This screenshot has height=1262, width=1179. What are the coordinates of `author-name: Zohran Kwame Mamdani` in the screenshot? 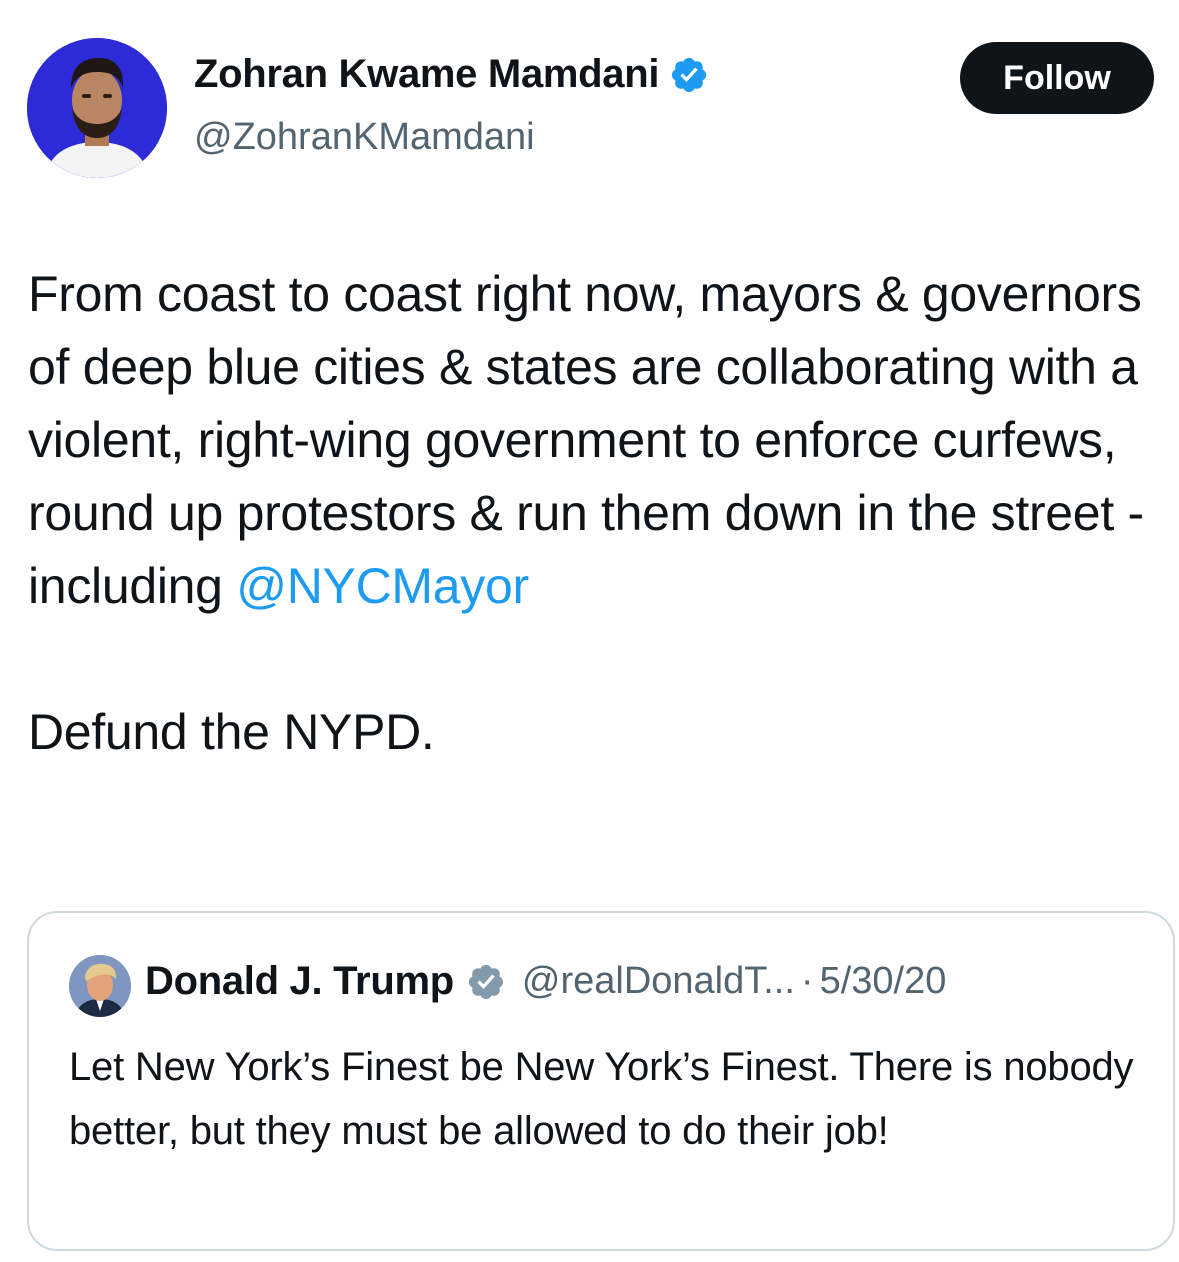 It's located at (451, 74).